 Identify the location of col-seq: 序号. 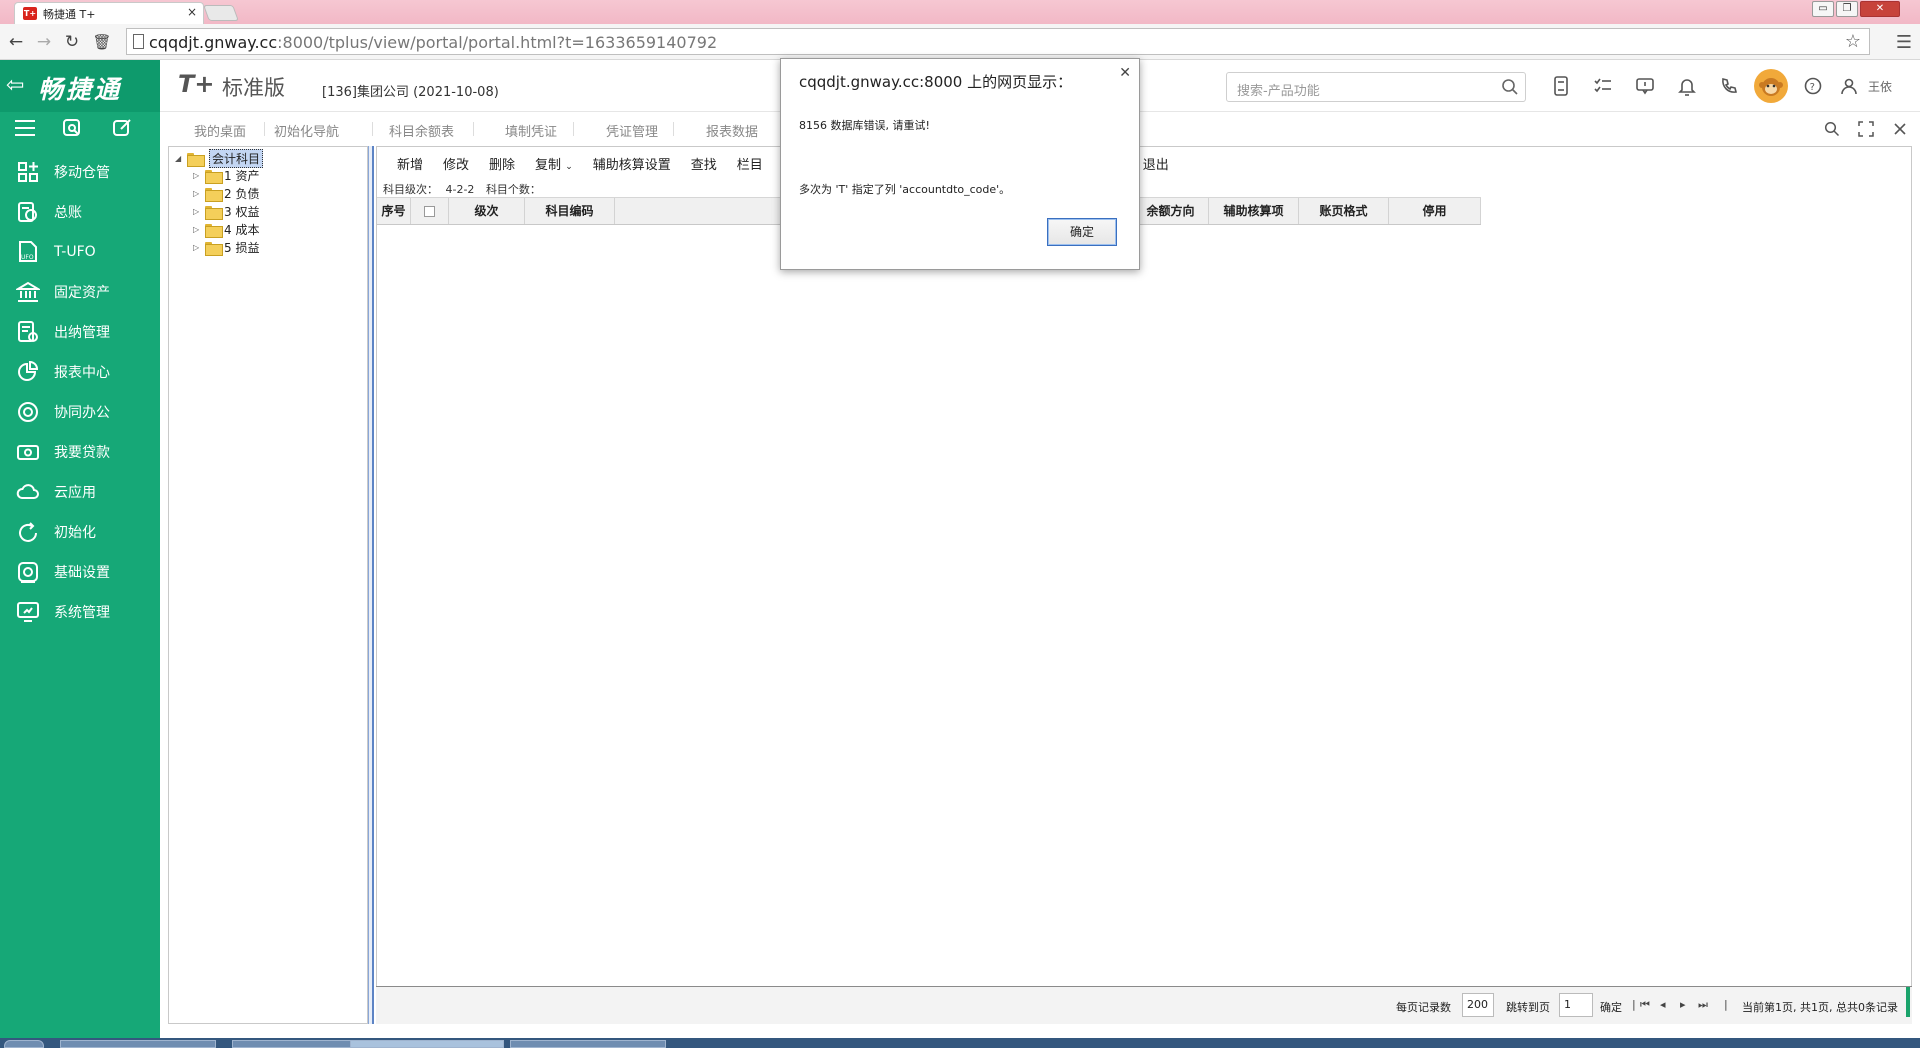
(394, 211).